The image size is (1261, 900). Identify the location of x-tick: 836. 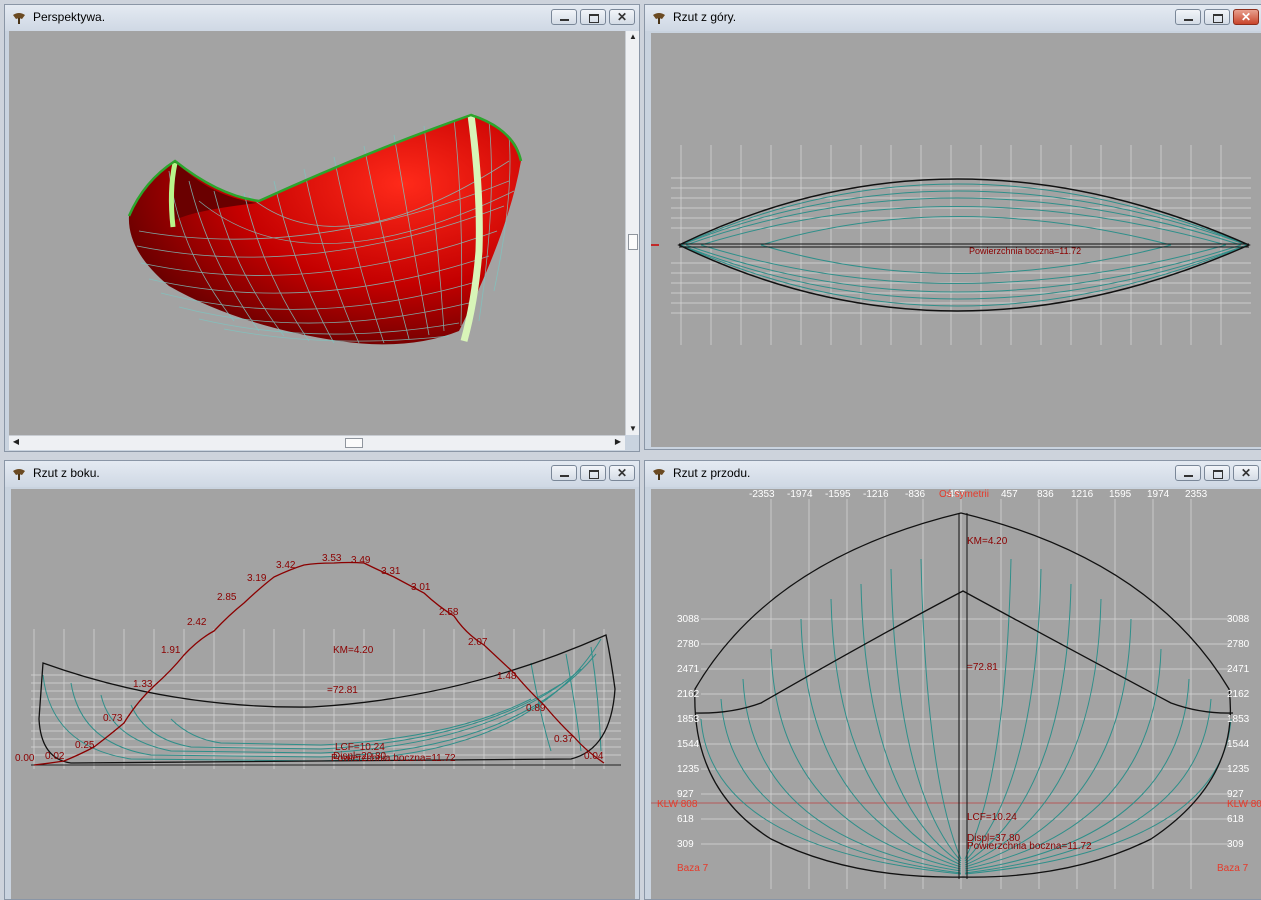
(1045, 494).